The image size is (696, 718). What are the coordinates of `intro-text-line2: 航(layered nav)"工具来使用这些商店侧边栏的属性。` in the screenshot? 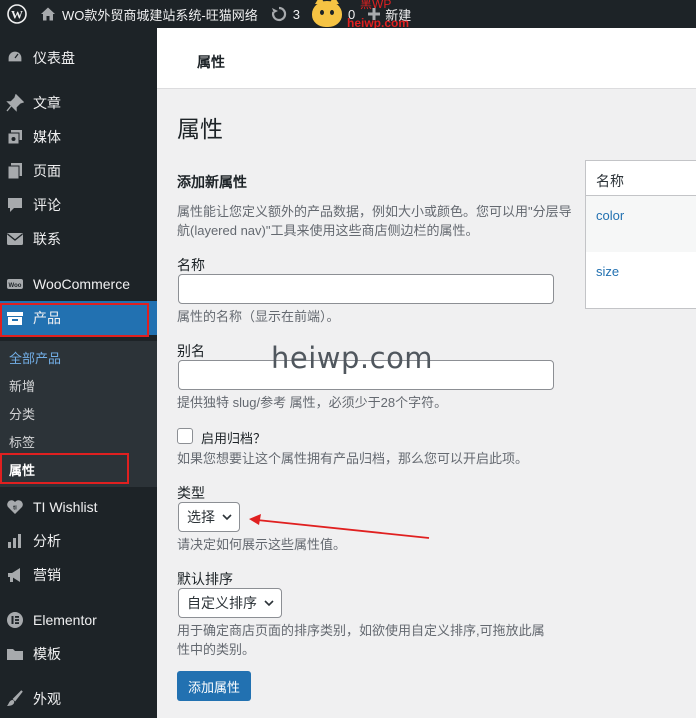 It's located at (328, 230).